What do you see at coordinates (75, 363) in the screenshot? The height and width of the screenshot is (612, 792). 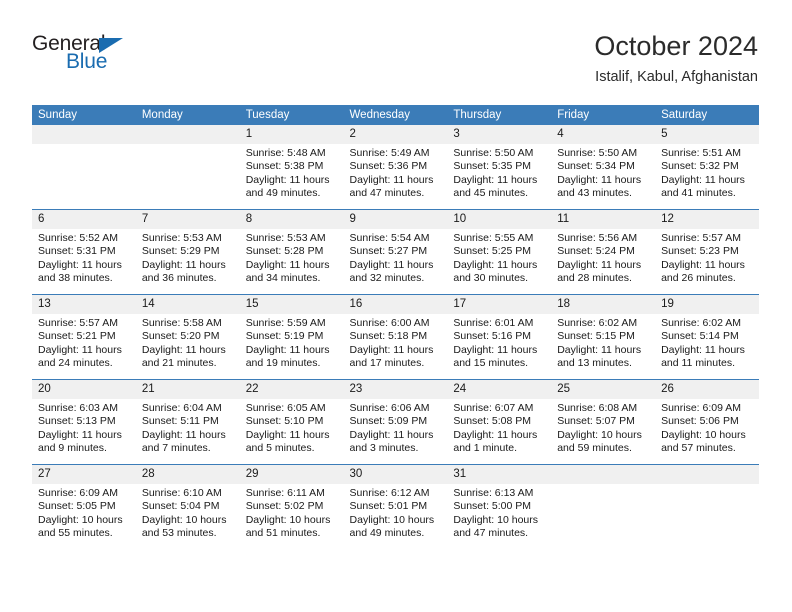 I see `daylight-duration-line2: and 24 minutes.` at bounding box center [75, 363].